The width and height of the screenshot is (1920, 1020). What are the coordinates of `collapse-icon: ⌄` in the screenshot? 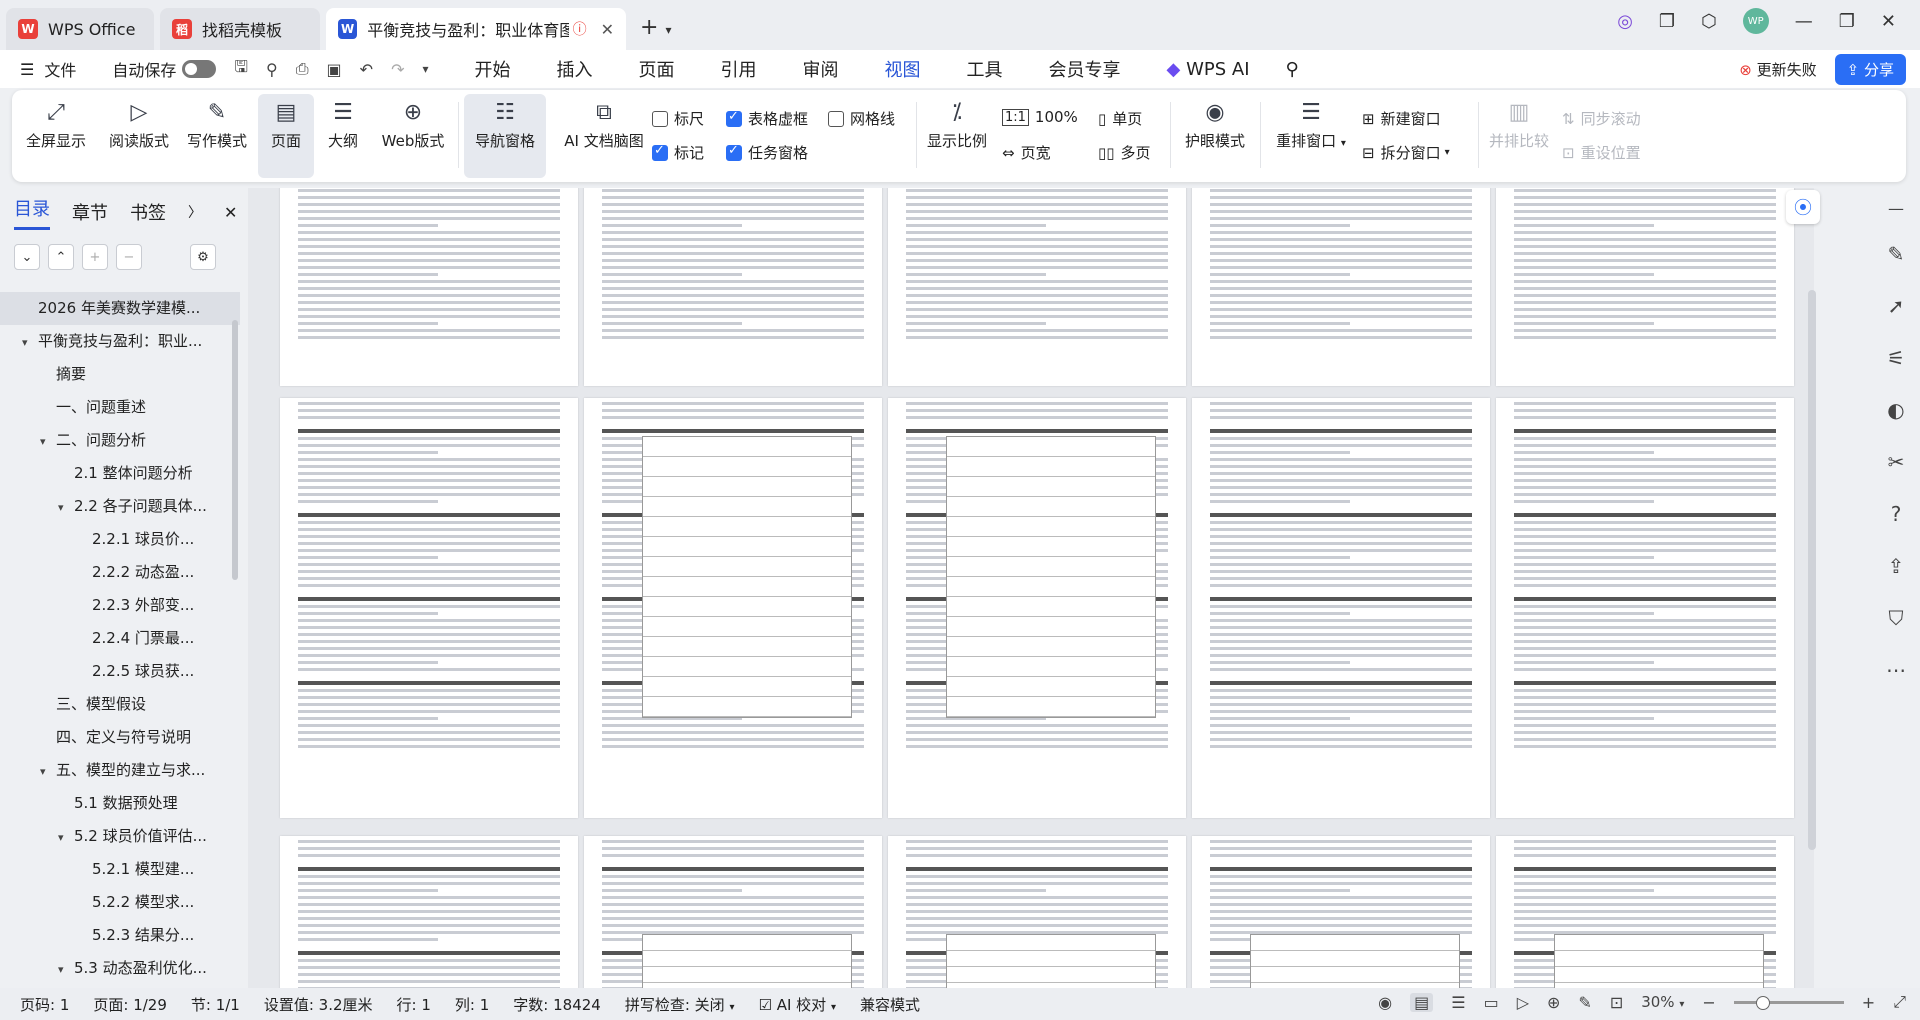 It's located at (27, 257).